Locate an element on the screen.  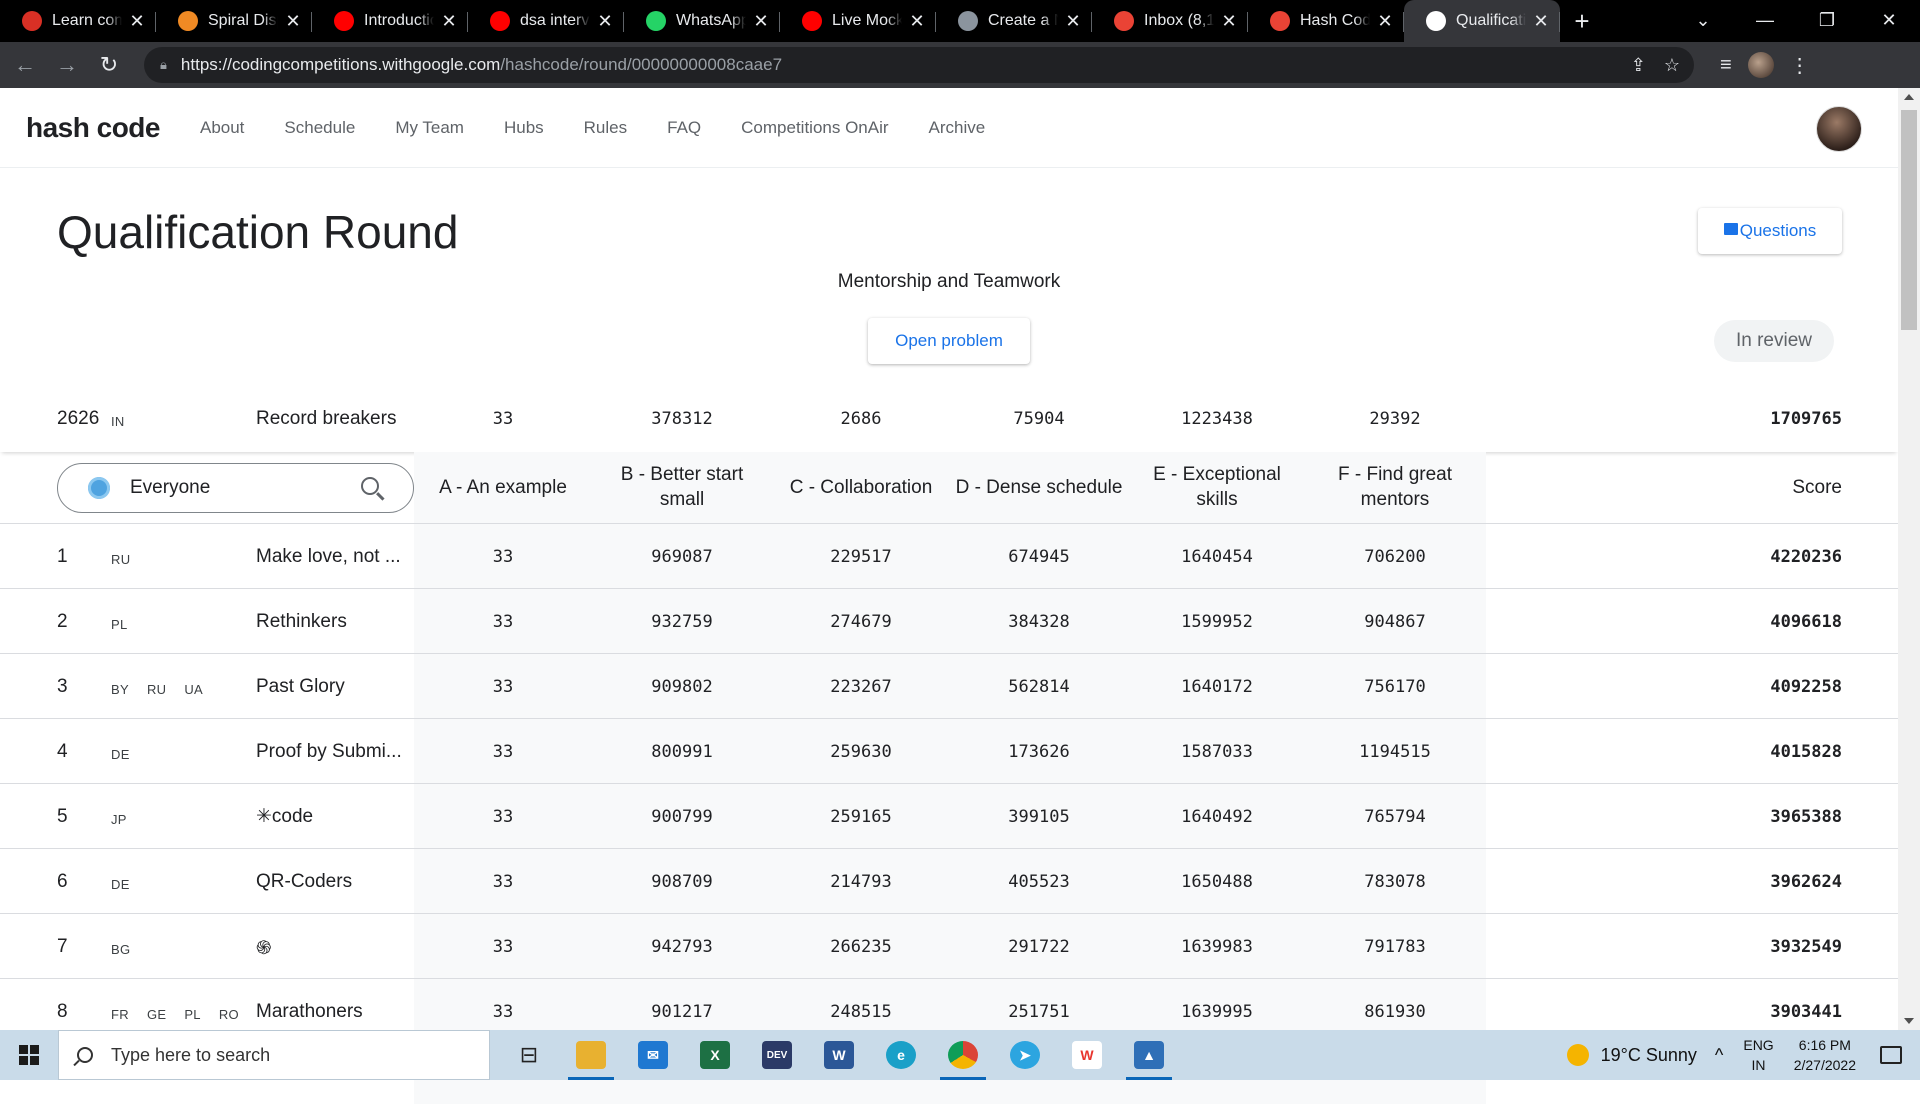
nav-competitions-onair: Competitions OnAir is located at coordinates (814, 128).